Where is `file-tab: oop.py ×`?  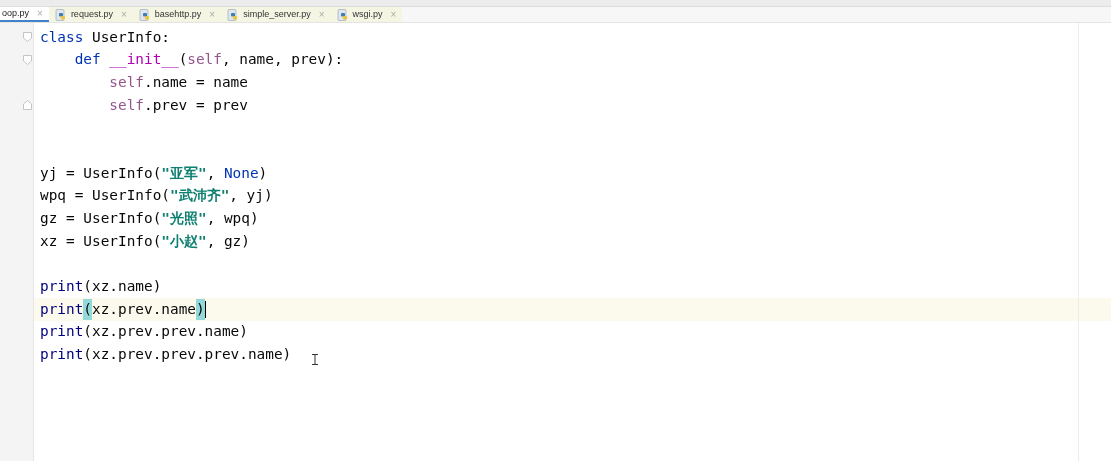 file-tab: oop.py × is located at coordinates (24, 14).